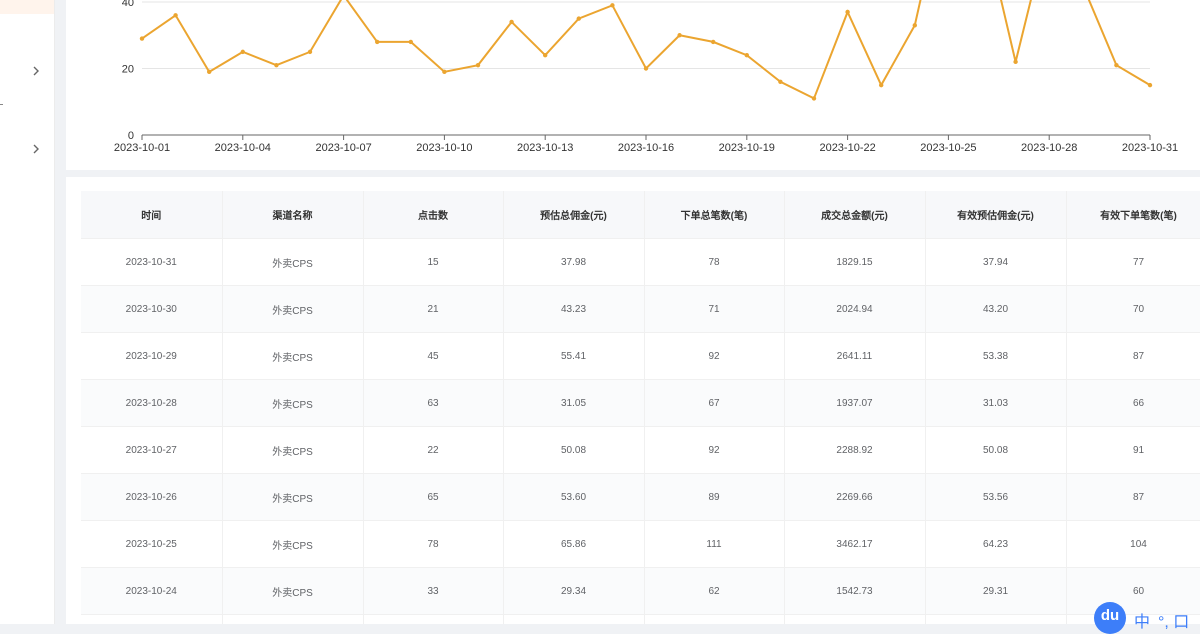 The height and width of the screenshot is (634, 1200). What do you see at coordinates (996, 544) in the screenshot?
I see `table-cell: 64.23` at bounding box center [996, 544].